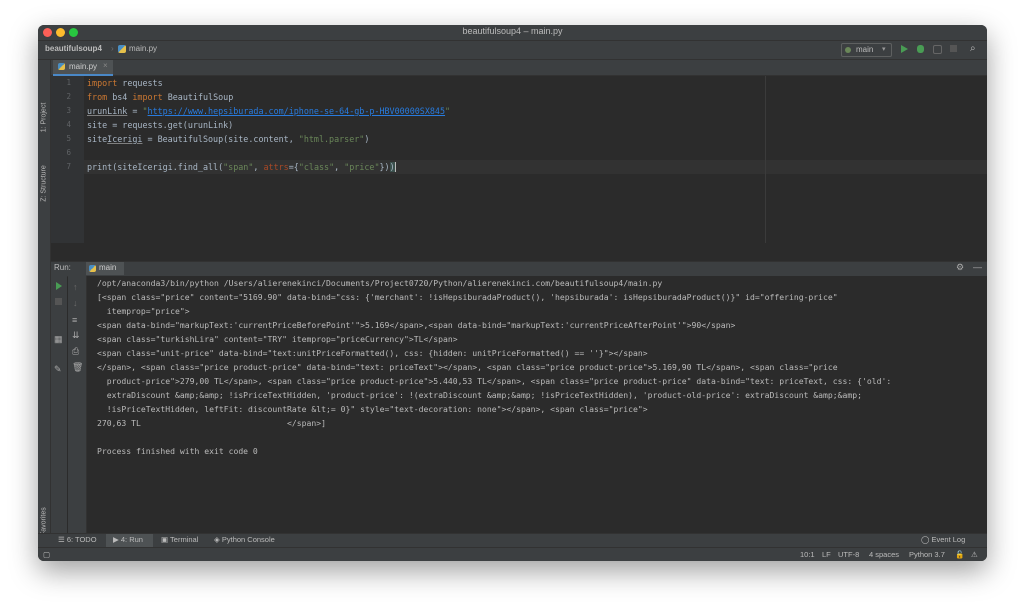 Image resolution: width=1024 pixels, height=609 pixels. Describe the element at coordinates (44, 302) in the screenshot. I see `left-tool-strip: 1: Project Z: Structure 2: Favorites` at that location.